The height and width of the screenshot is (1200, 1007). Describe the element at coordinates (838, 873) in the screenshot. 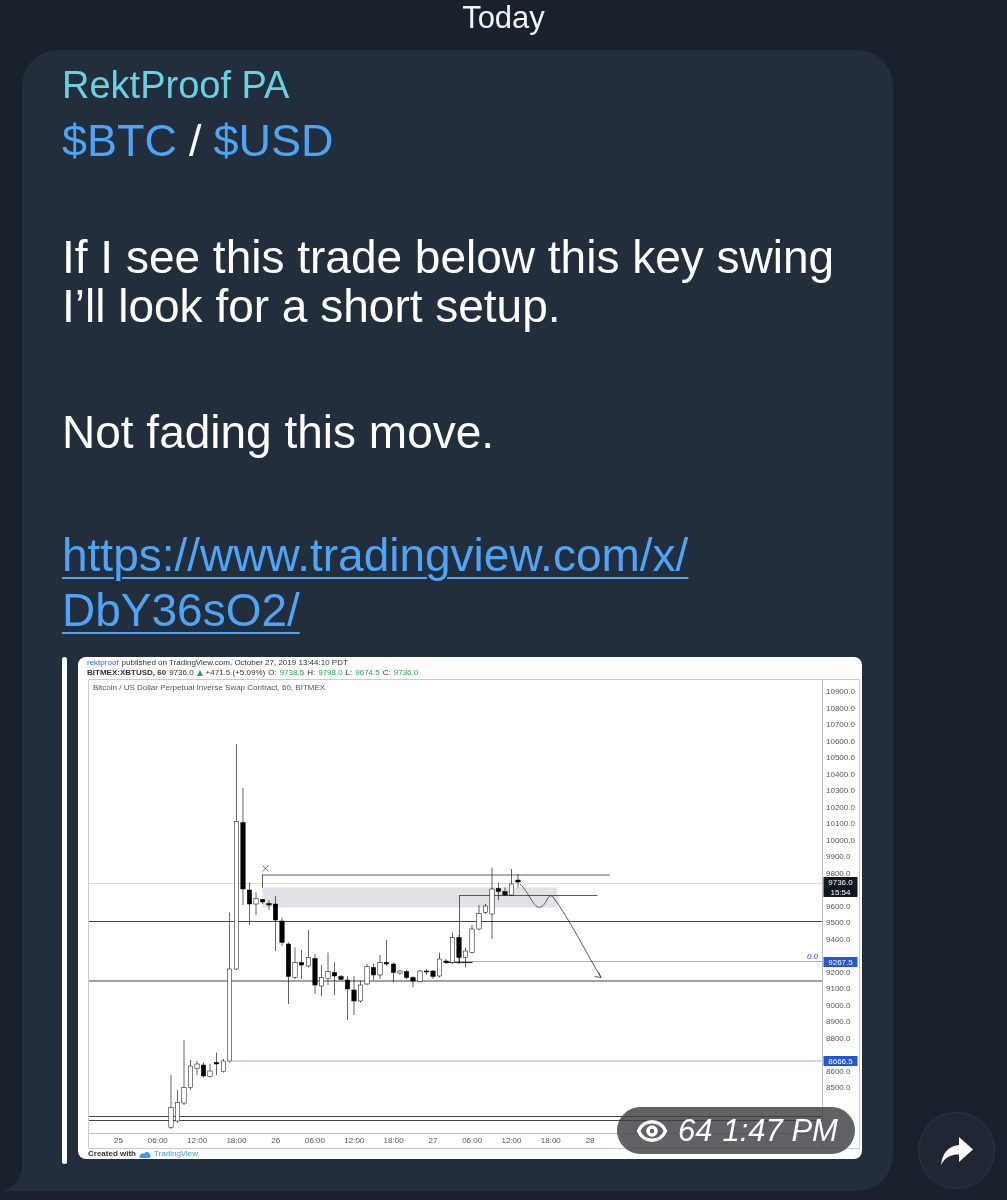

I see `axis-label: 9800.0` at that location.